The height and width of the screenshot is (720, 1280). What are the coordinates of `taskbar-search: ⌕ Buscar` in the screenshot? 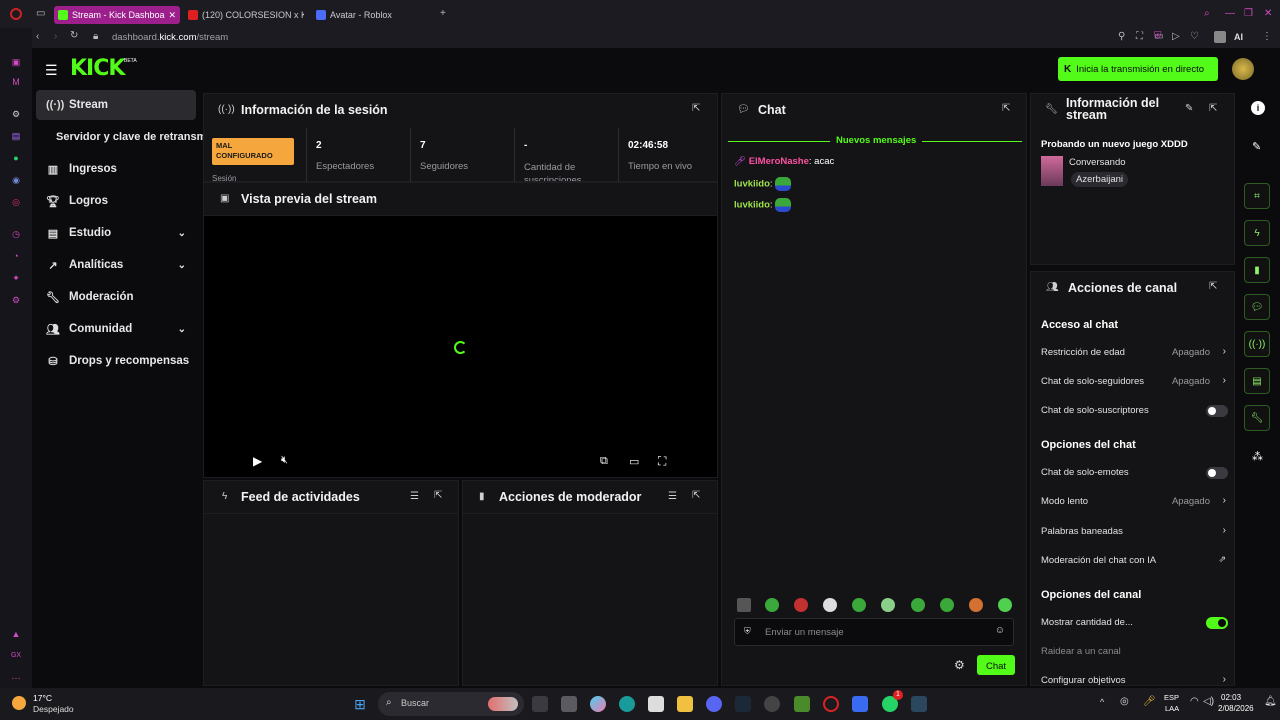 It's located at (451, 704).